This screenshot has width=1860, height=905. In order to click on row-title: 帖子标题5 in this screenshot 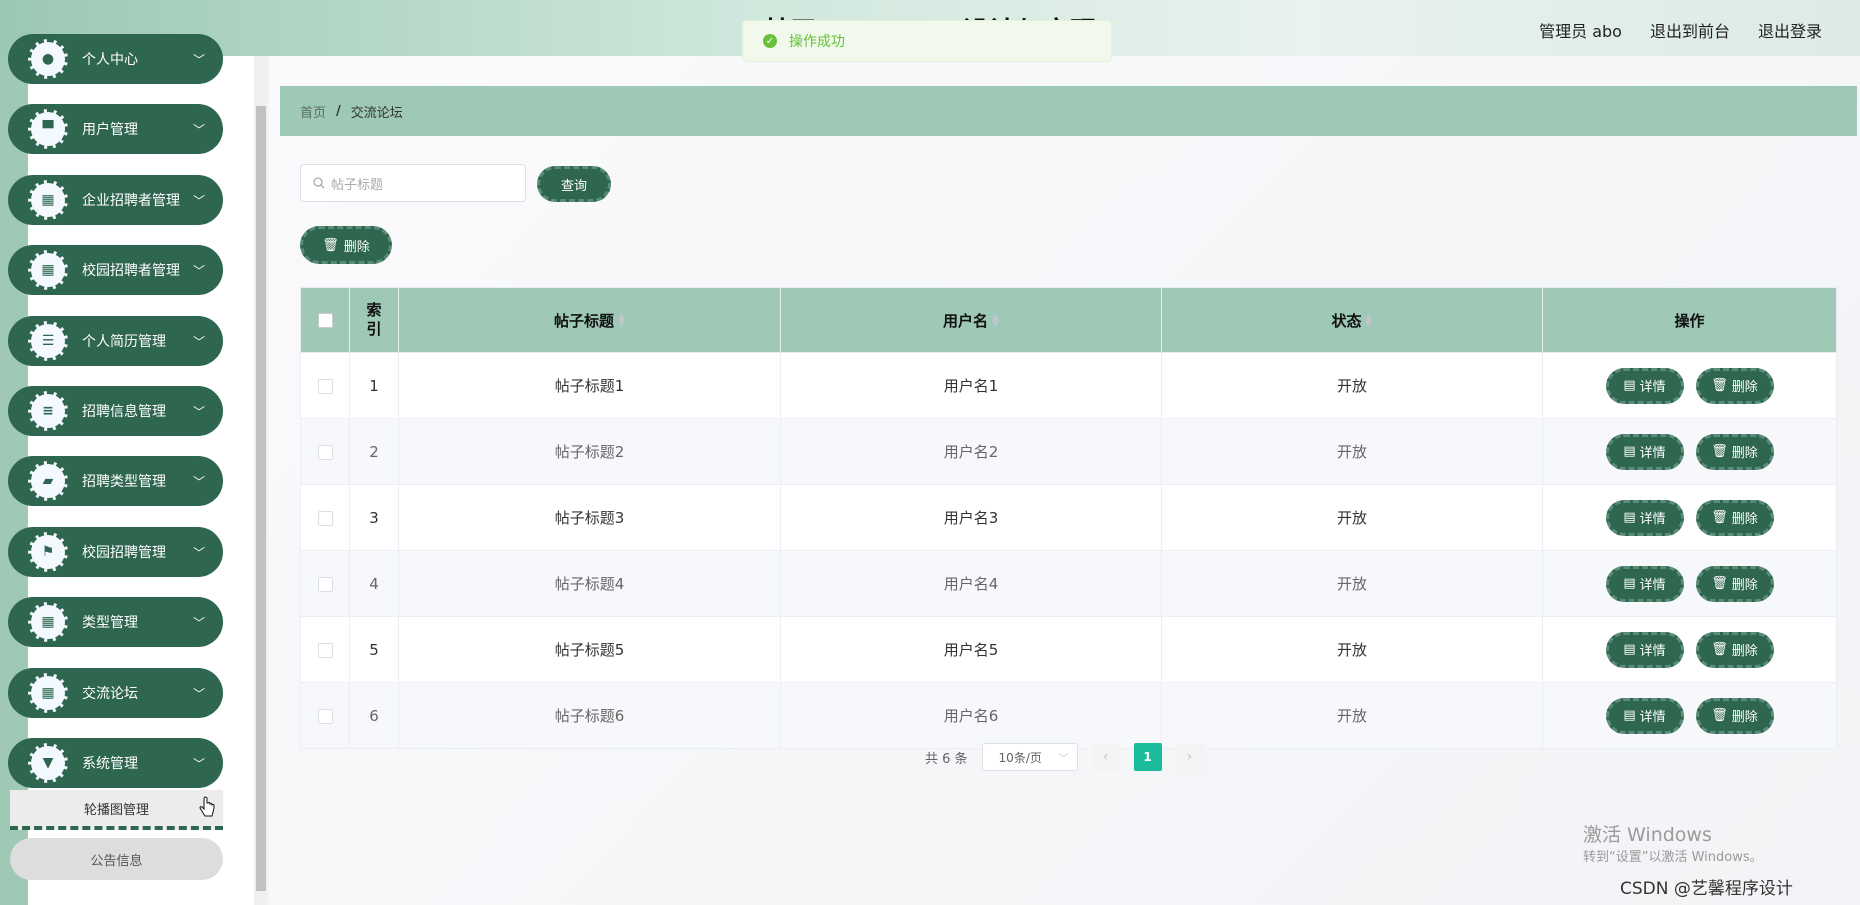, I will do `click(589, 649)`.